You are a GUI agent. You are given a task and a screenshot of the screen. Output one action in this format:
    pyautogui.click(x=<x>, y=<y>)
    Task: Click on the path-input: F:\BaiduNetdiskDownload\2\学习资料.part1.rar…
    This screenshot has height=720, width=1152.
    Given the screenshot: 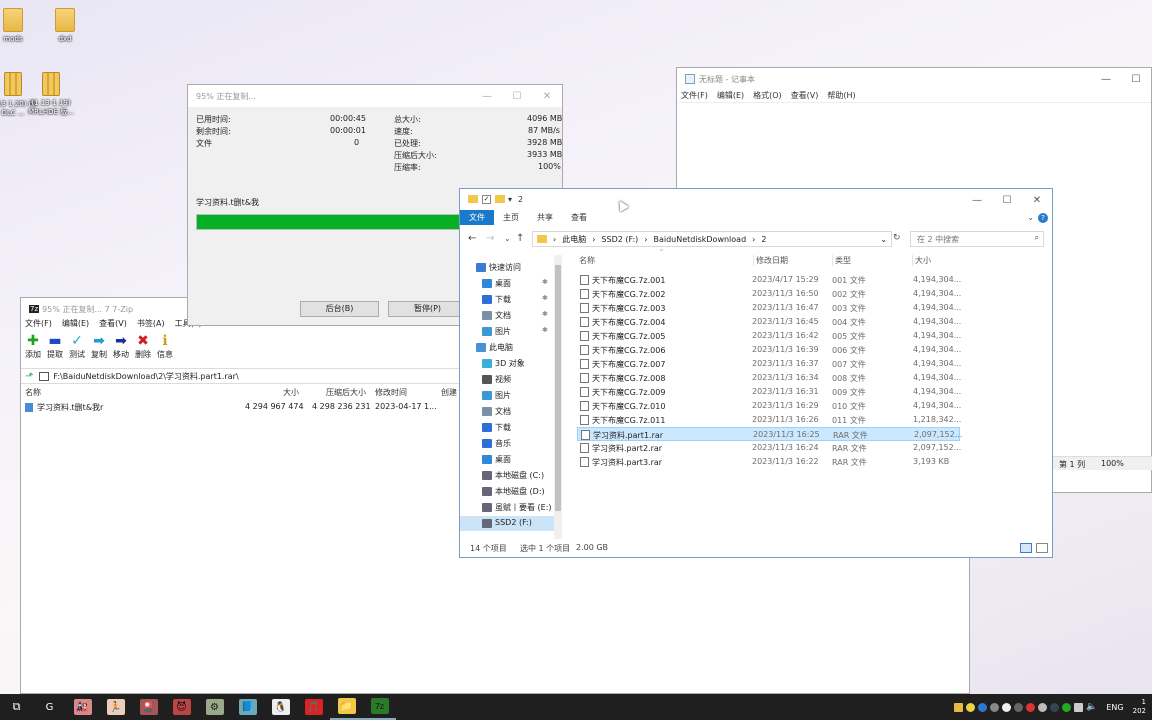 What is the action you would take?
    pyautogui.click(x=145, y=376)
    